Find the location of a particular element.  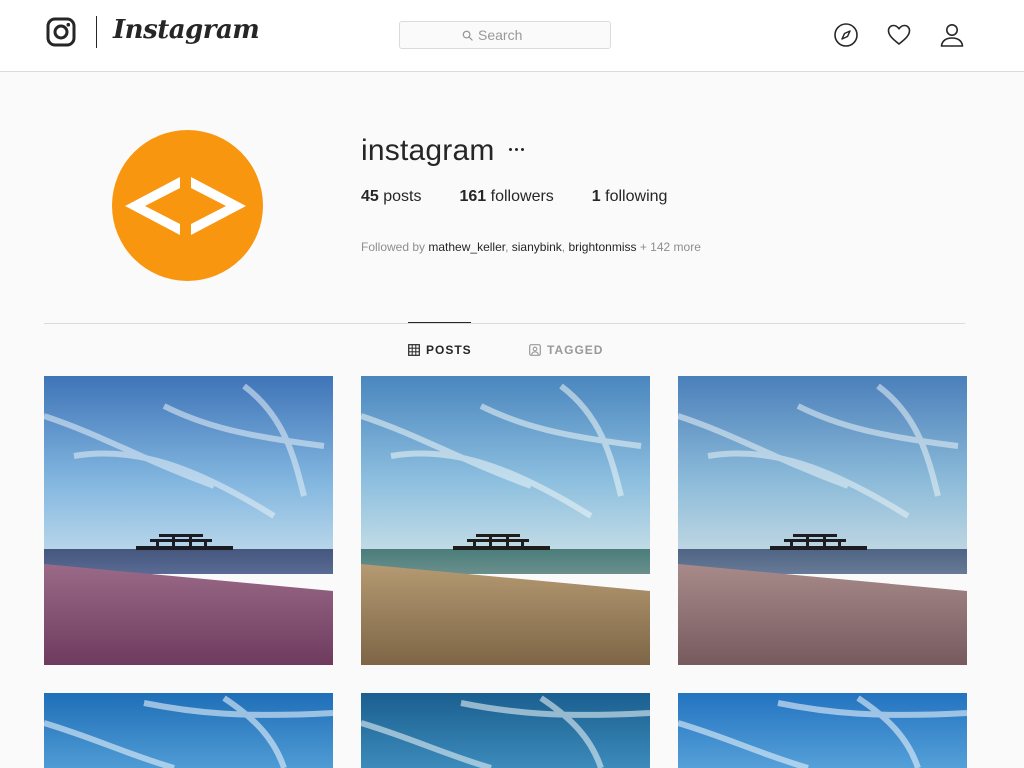

compass-icon is located at coordinates (846, 35).